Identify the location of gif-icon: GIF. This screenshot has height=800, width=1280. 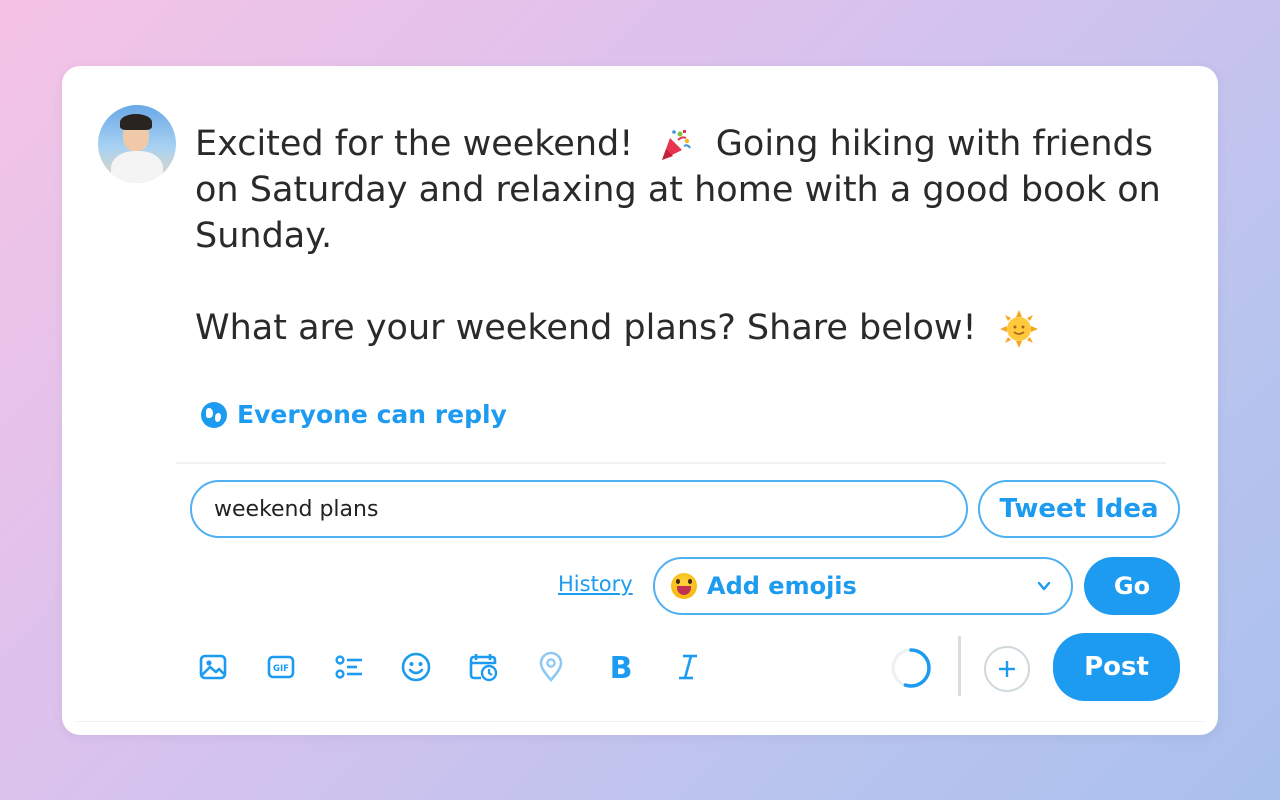
(281, 667).